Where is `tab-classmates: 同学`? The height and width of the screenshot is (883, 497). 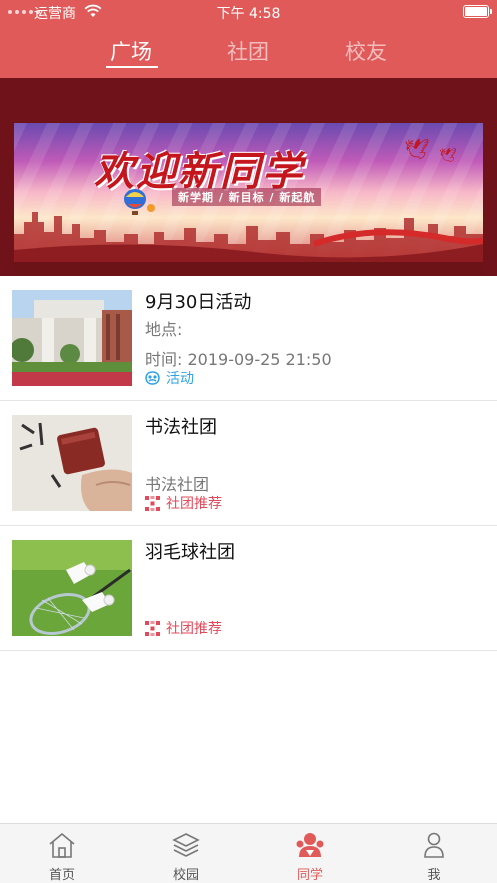
tab-classmates: 同学 is located at coordinates (310, 853).